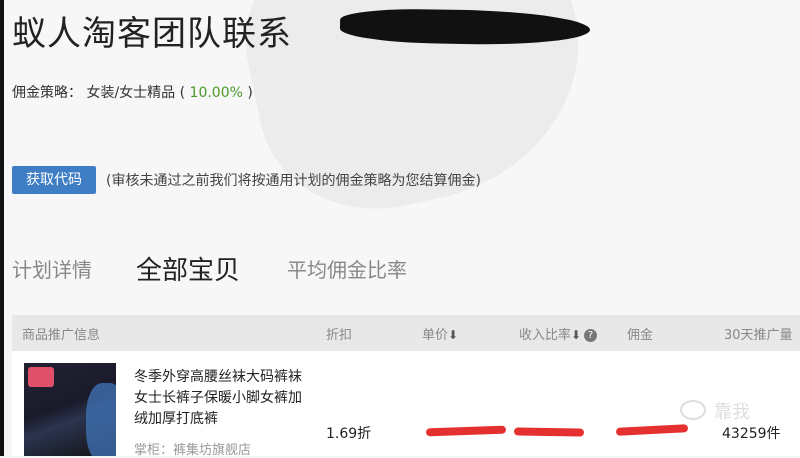 Image resolution: width=800 pixels, height=458 pixels. Describe the element at coordinates (466, 431) in the screenshot. I see `redacted-price` at that location.